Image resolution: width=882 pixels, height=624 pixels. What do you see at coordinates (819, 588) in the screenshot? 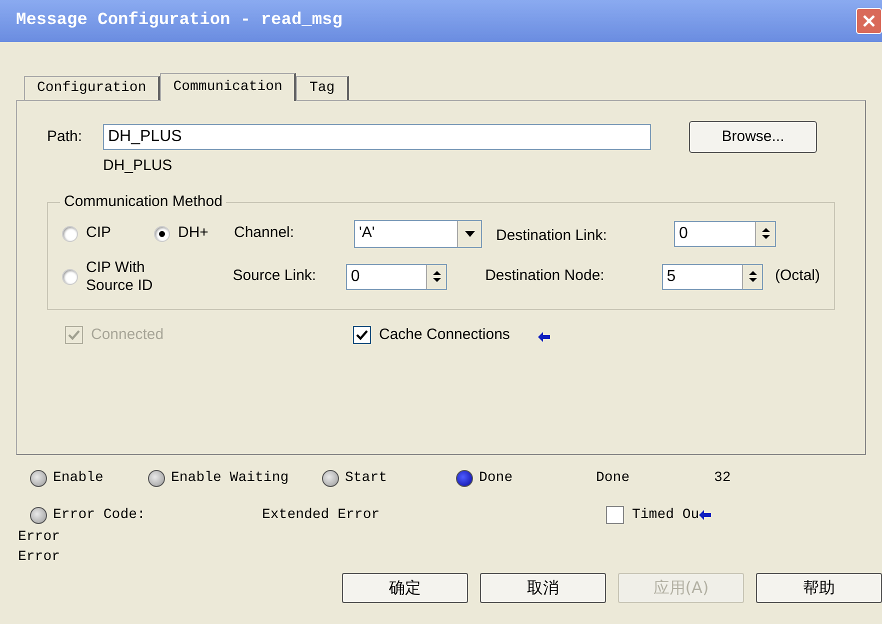
I see `dialog-button: 帮助` at bounding box center [819, 588].